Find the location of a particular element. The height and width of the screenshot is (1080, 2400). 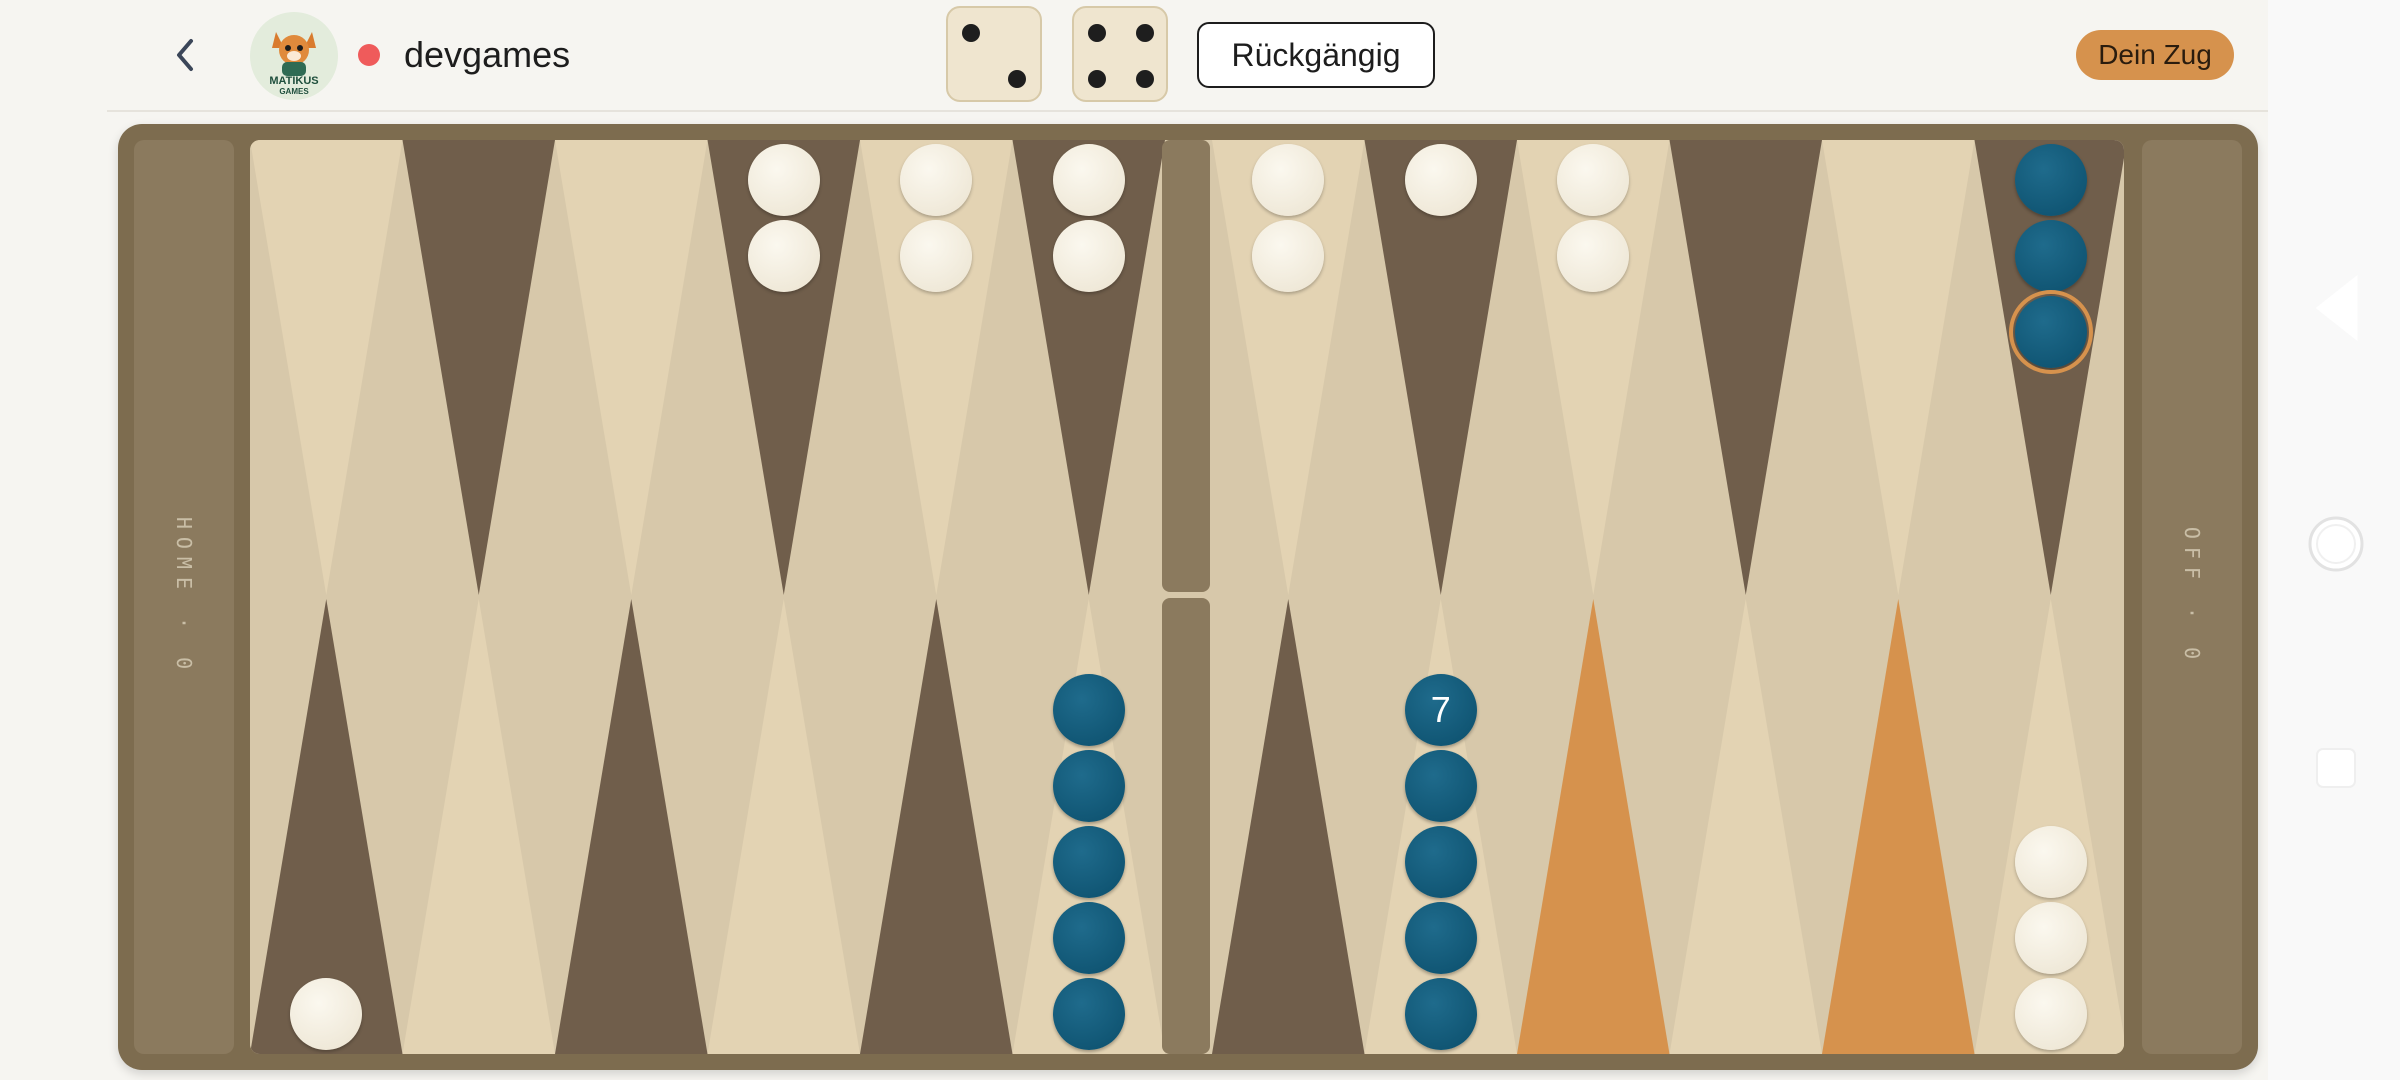

header-divider is located at coordinates (1187, 111).